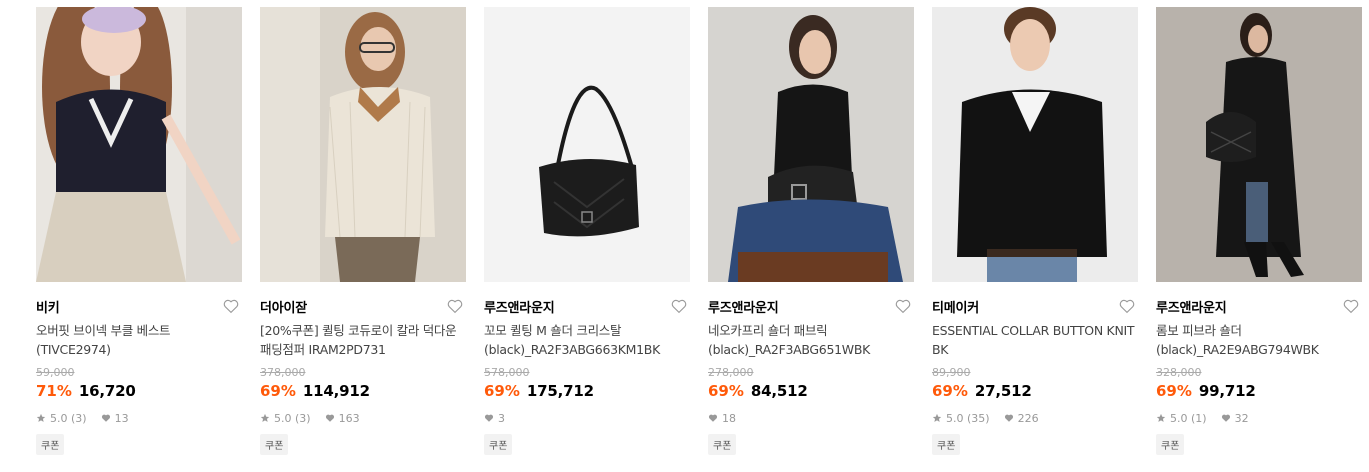  What do you see at coordinates (1259, 418) in the screenshot?
I see `product-meta: 5.0 (1) 32` at bounding box center [1259, 418].